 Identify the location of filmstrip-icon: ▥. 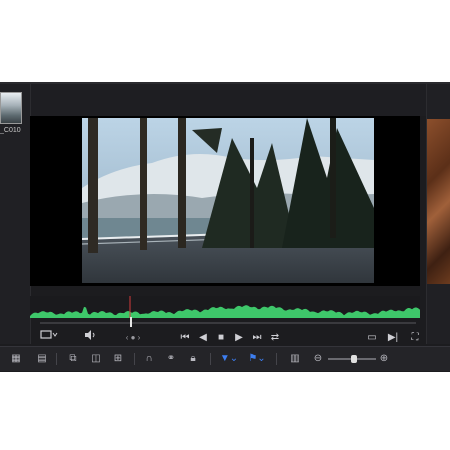
(295, 359).